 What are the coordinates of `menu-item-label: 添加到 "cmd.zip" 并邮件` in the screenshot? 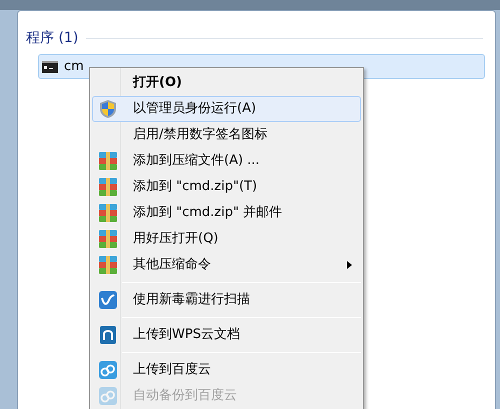 It's located at (207, 213).